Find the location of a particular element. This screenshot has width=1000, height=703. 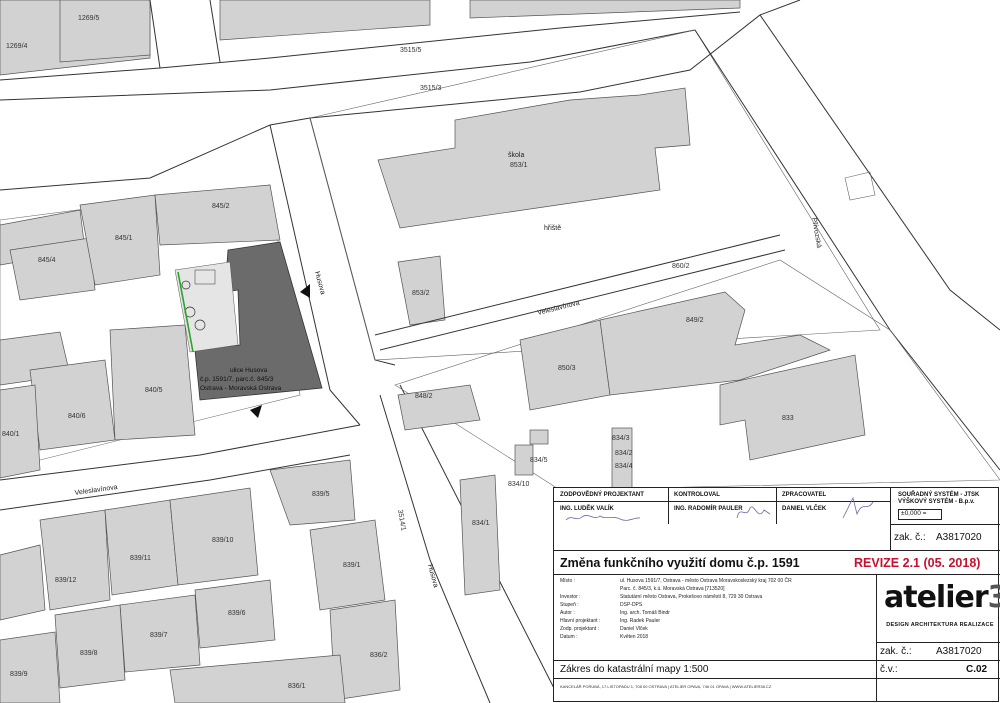

road-v1 is located at coordinates (155, 34).